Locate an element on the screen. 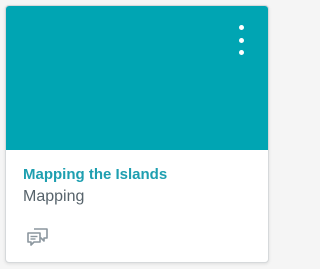 This screenshot has width=320, height=269. more-options-icon is located at coordinates (241, 40).